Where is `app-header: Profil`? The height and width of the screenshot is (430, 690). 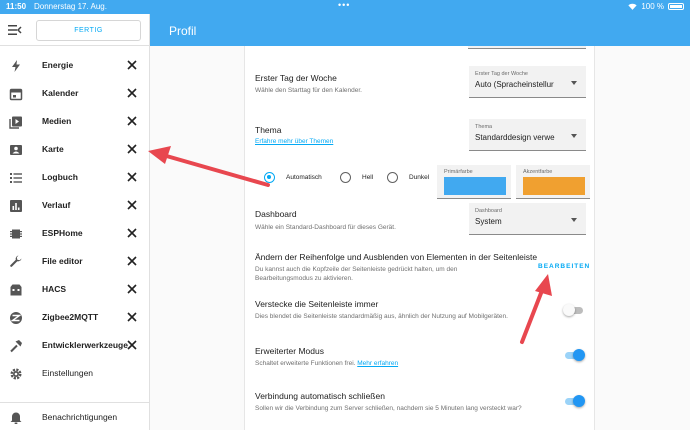 app-header: Profil is located at coordinates (420, 30).